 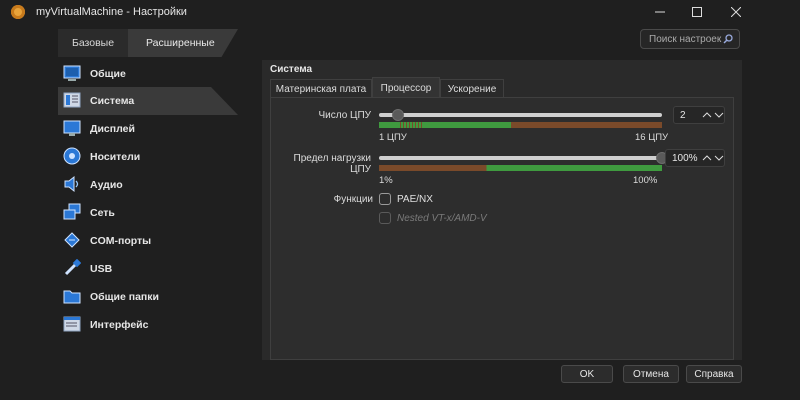 I want to click on tab-advanced: Расширенные, so click(x=183, y=43).